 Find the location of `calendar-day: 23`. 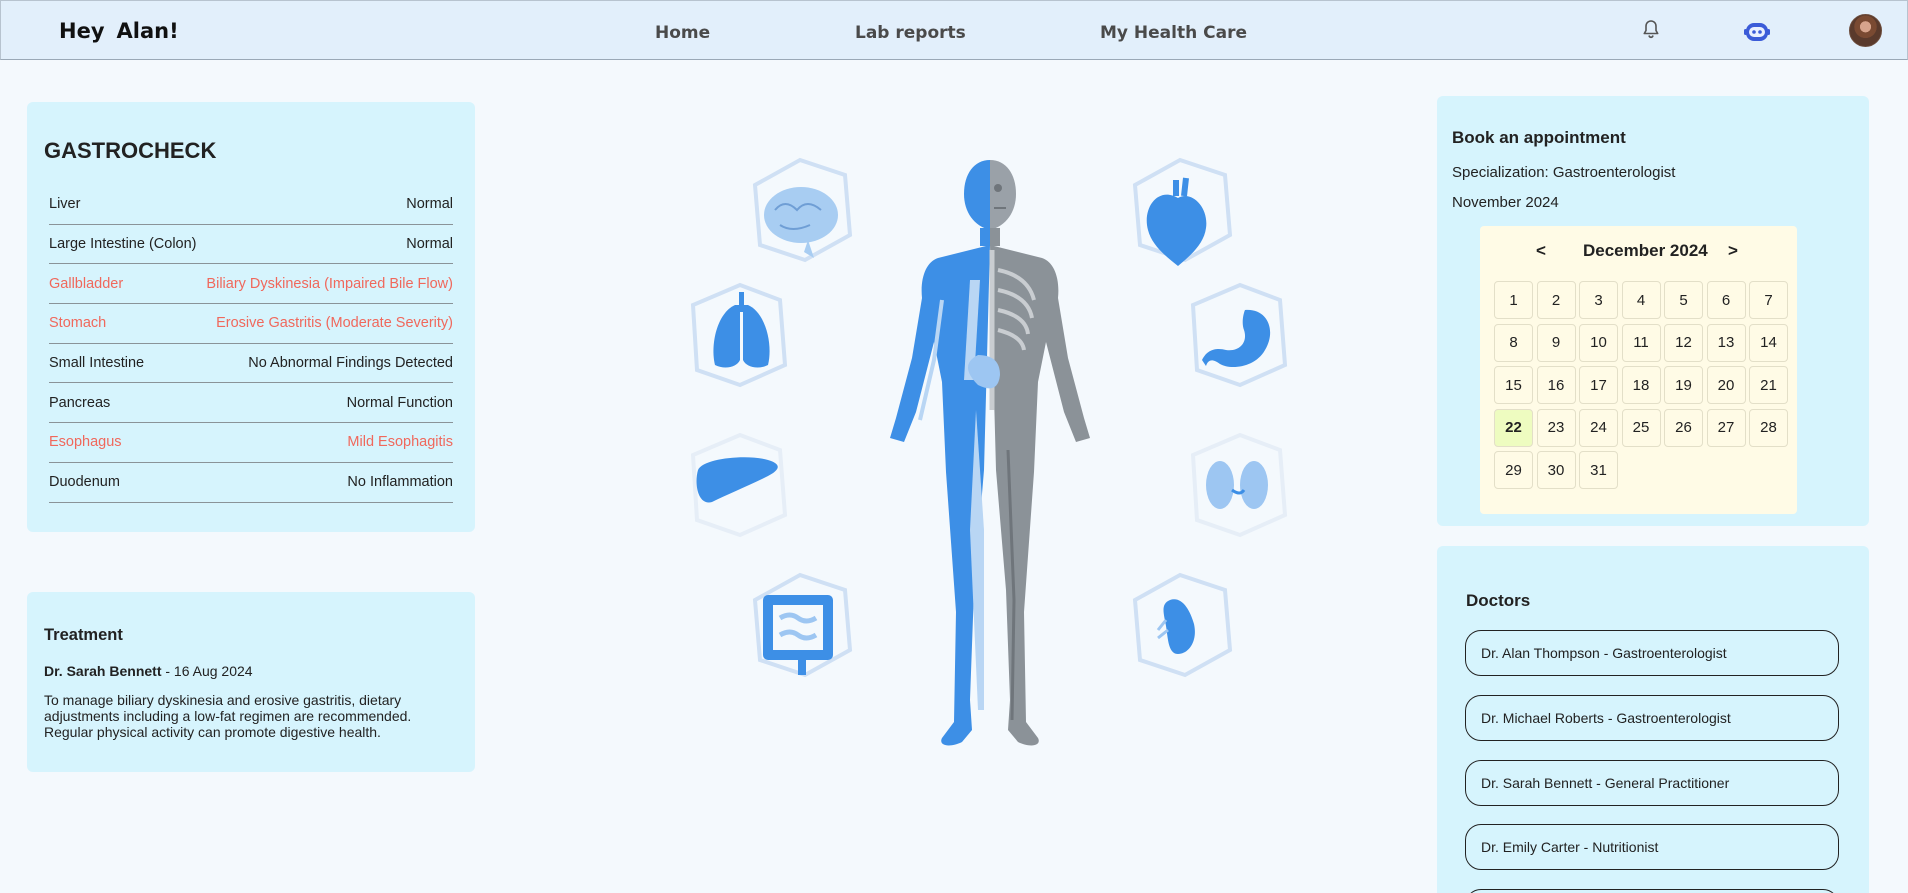

calendar-day: 23 is located at coordinates (1556, 427).